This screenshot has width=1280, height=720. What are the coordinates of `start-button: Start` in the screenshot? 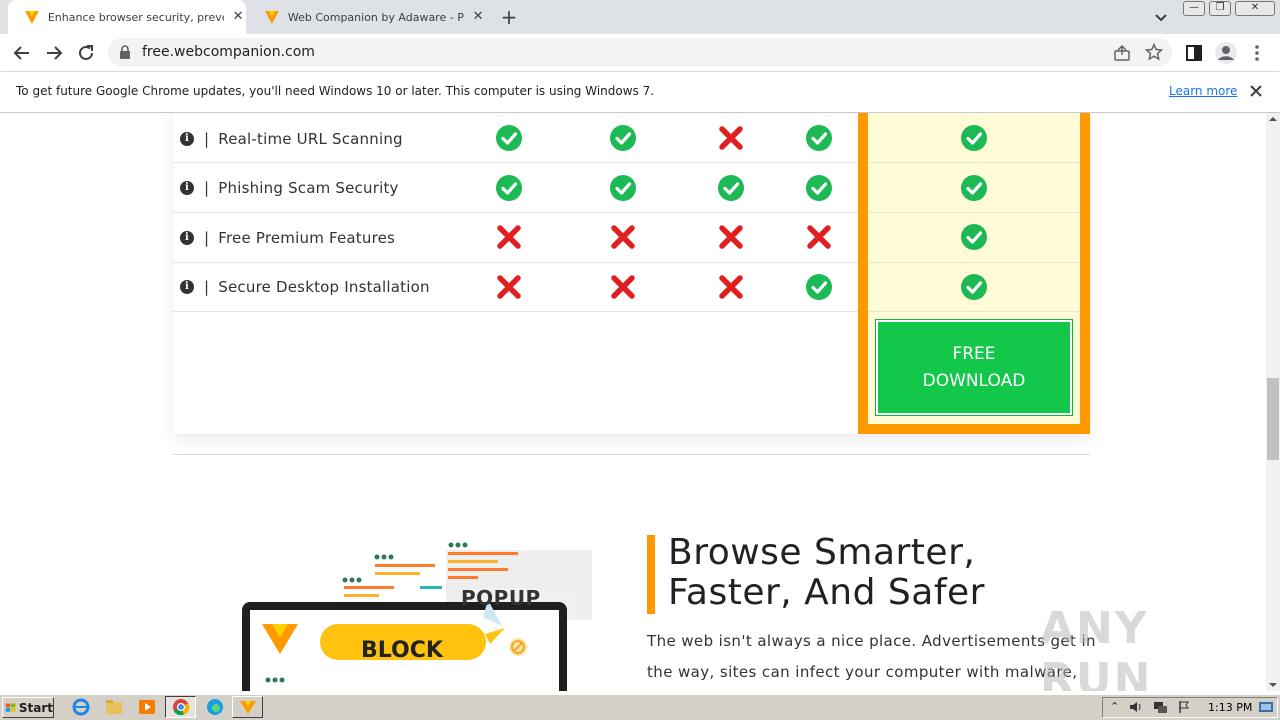 It's located at (28, 707).